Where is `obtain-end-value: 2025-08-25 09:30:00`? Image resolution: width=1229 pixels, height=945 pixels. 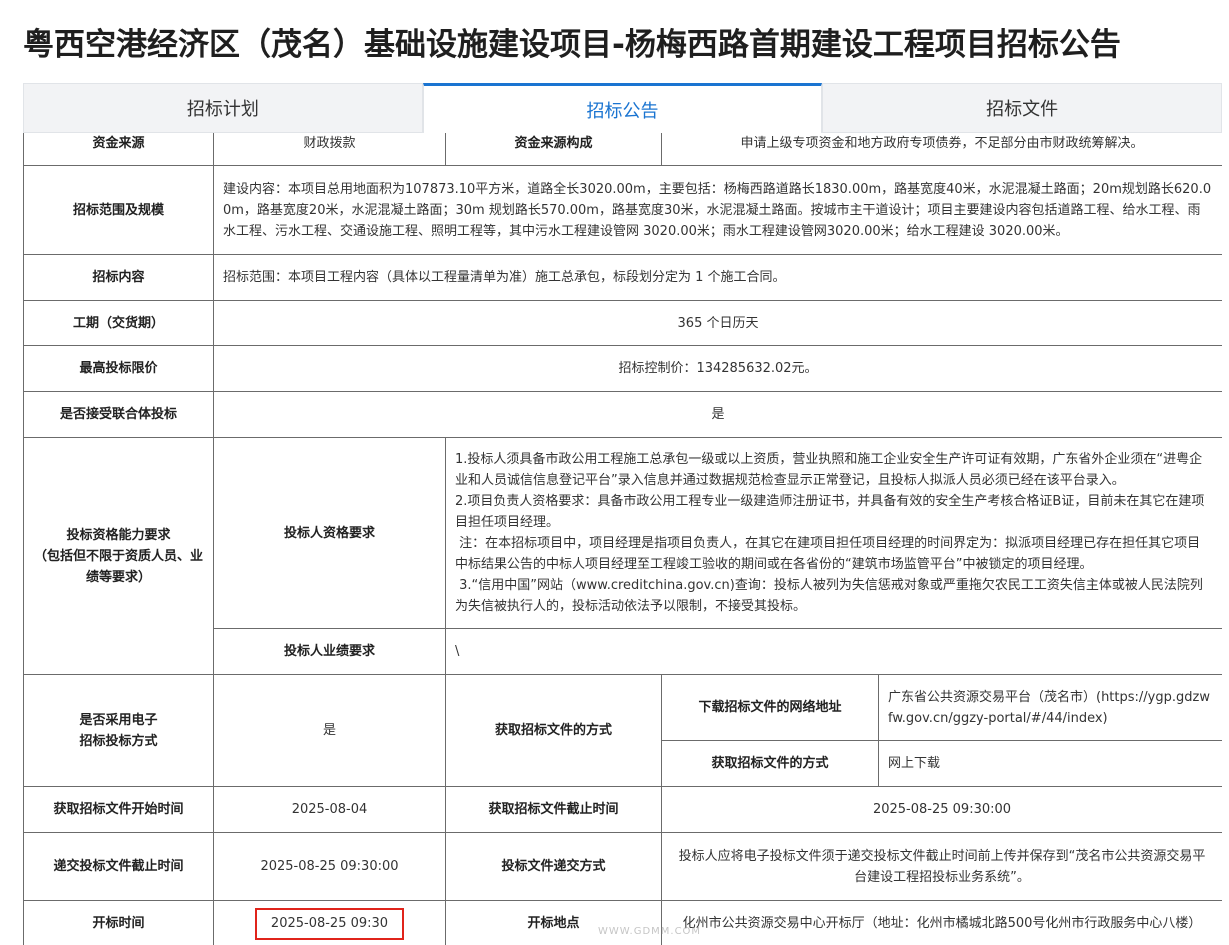
obtain-end-value: 2025-08-25 09:30:00 is located at coordinates (941, 809).